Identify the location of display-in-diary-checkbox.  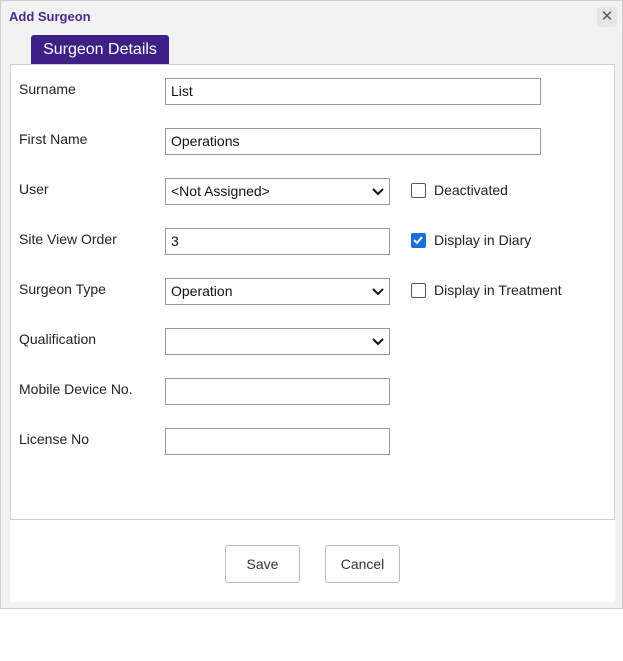
(418, 240).